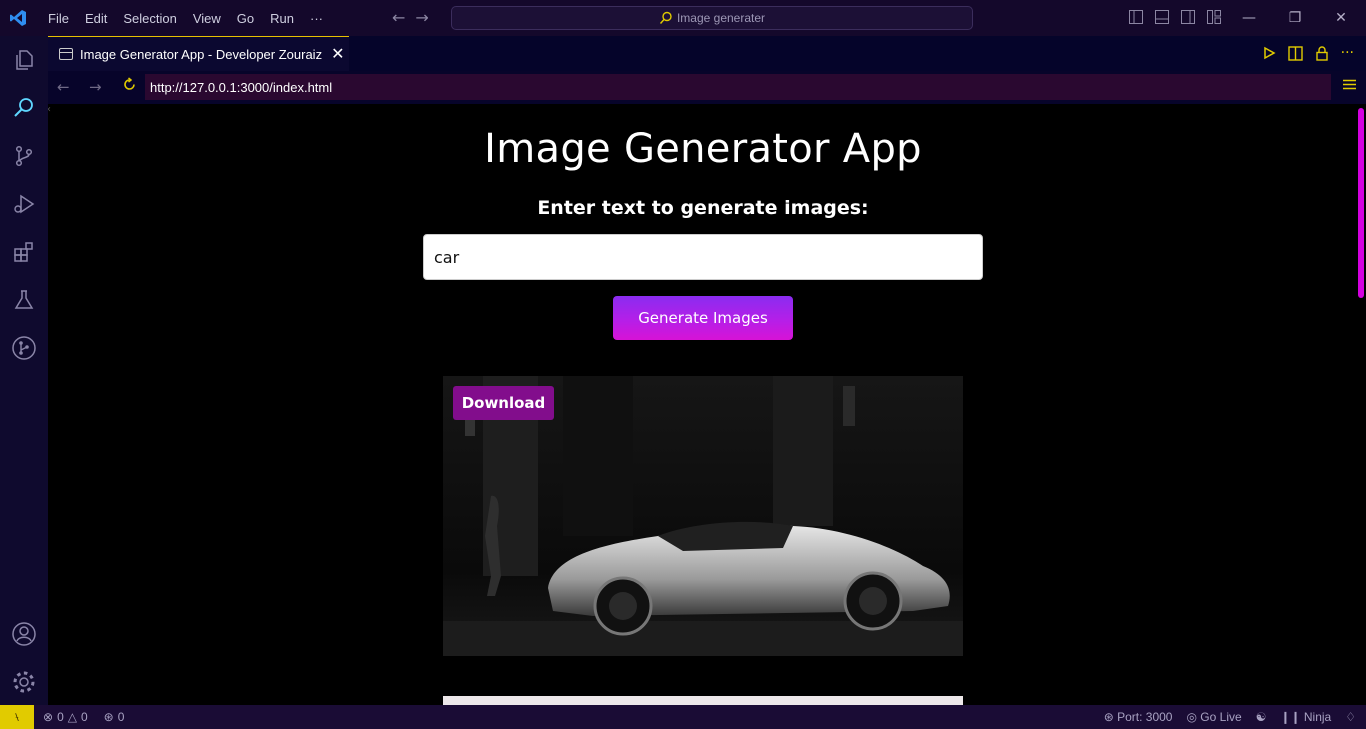 This screenshot has width=1366, height=729. Describe the element at coordinates (48, 717) in the screenshot. I see `error-icon: ⊗` at that location.